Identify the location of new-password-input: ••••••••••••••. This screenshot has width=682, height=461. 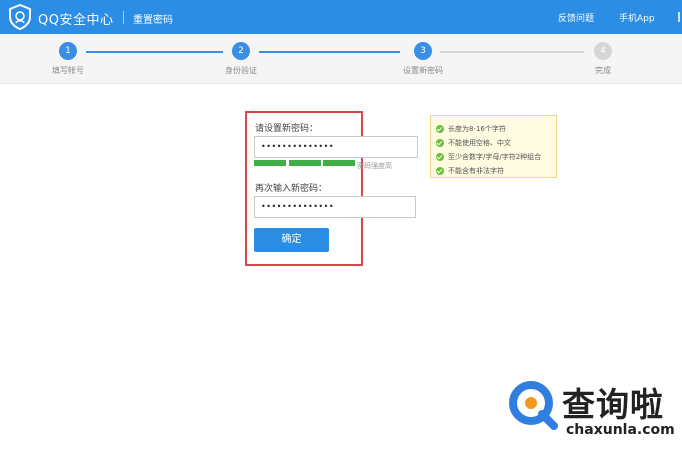
(336, 147).